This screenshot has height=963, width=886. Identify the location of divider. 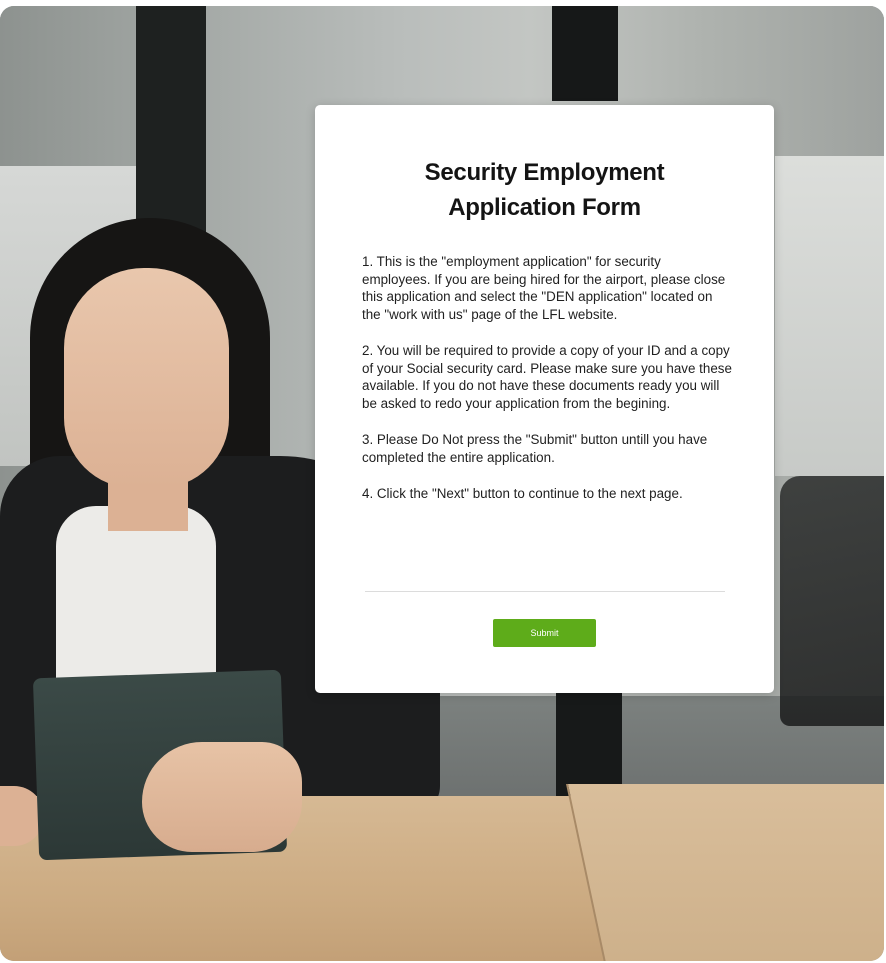
(545, 591).